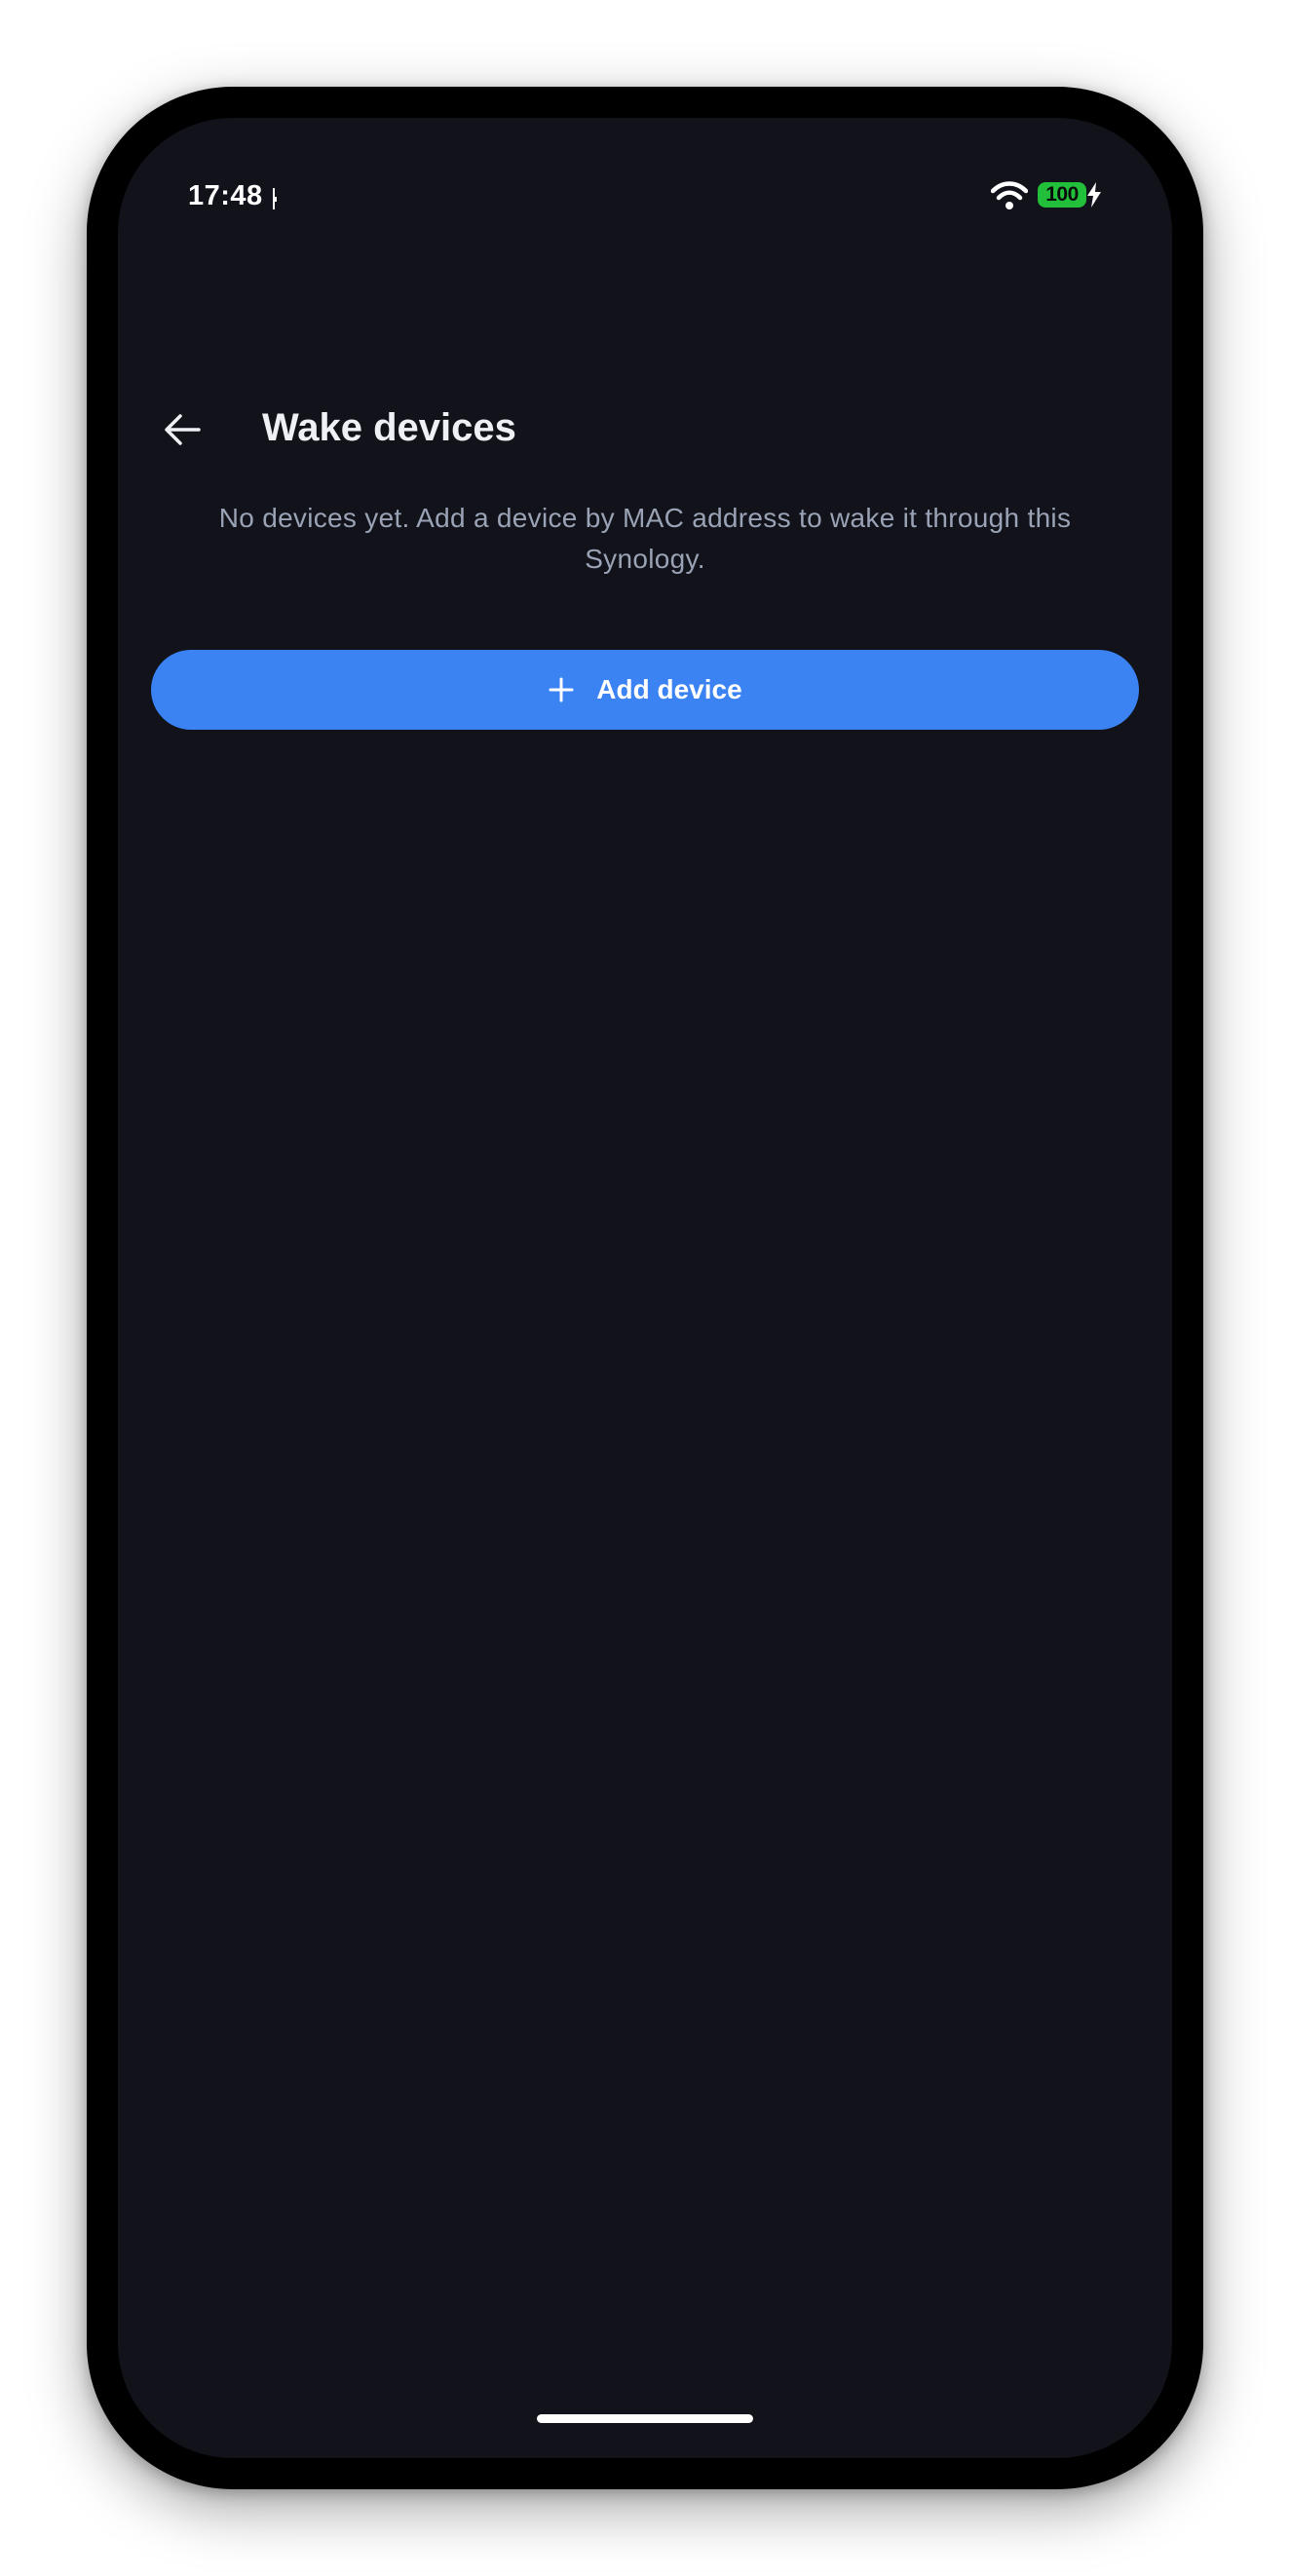 The height and width of the screenshot is (2576, 1290). What do you see at coordinates (1010, 195) in the screenshot?
I see `wifi-icon` at bounding box center [1010, 195].